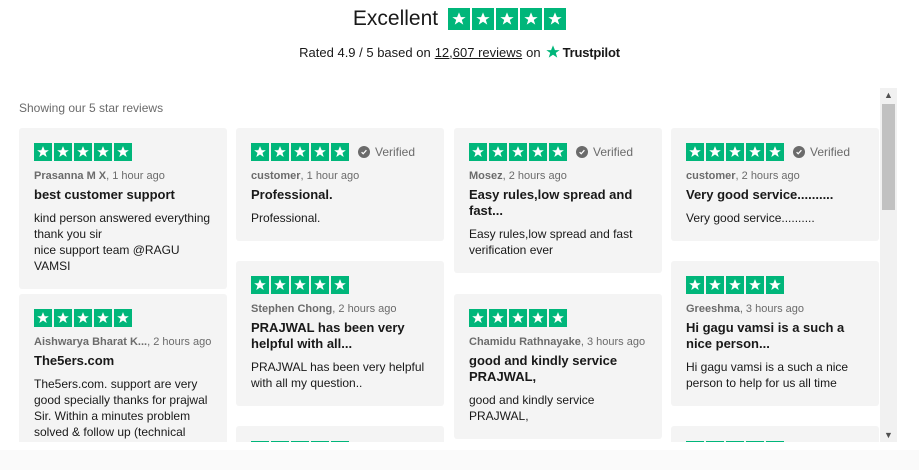 The image size is (919, 470). I want to click on rating-summary: Excellent, so click(459, 19).